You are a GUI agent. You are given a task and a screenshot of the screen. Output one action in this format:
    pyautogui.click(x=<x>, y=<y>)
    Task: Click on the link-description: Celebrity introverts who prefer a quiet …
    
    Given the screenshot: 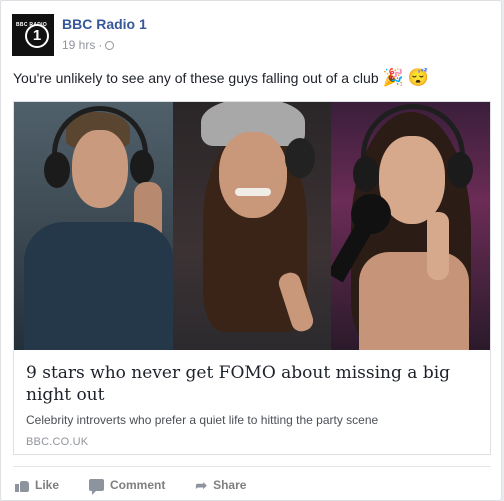 What is the action you would take?
    pyautogui.click(x=202, y=420)
    